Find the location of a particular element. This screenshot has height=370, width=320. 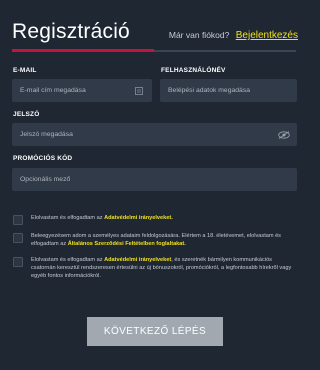

contact-card-icon is located at coordinates (139, 90).